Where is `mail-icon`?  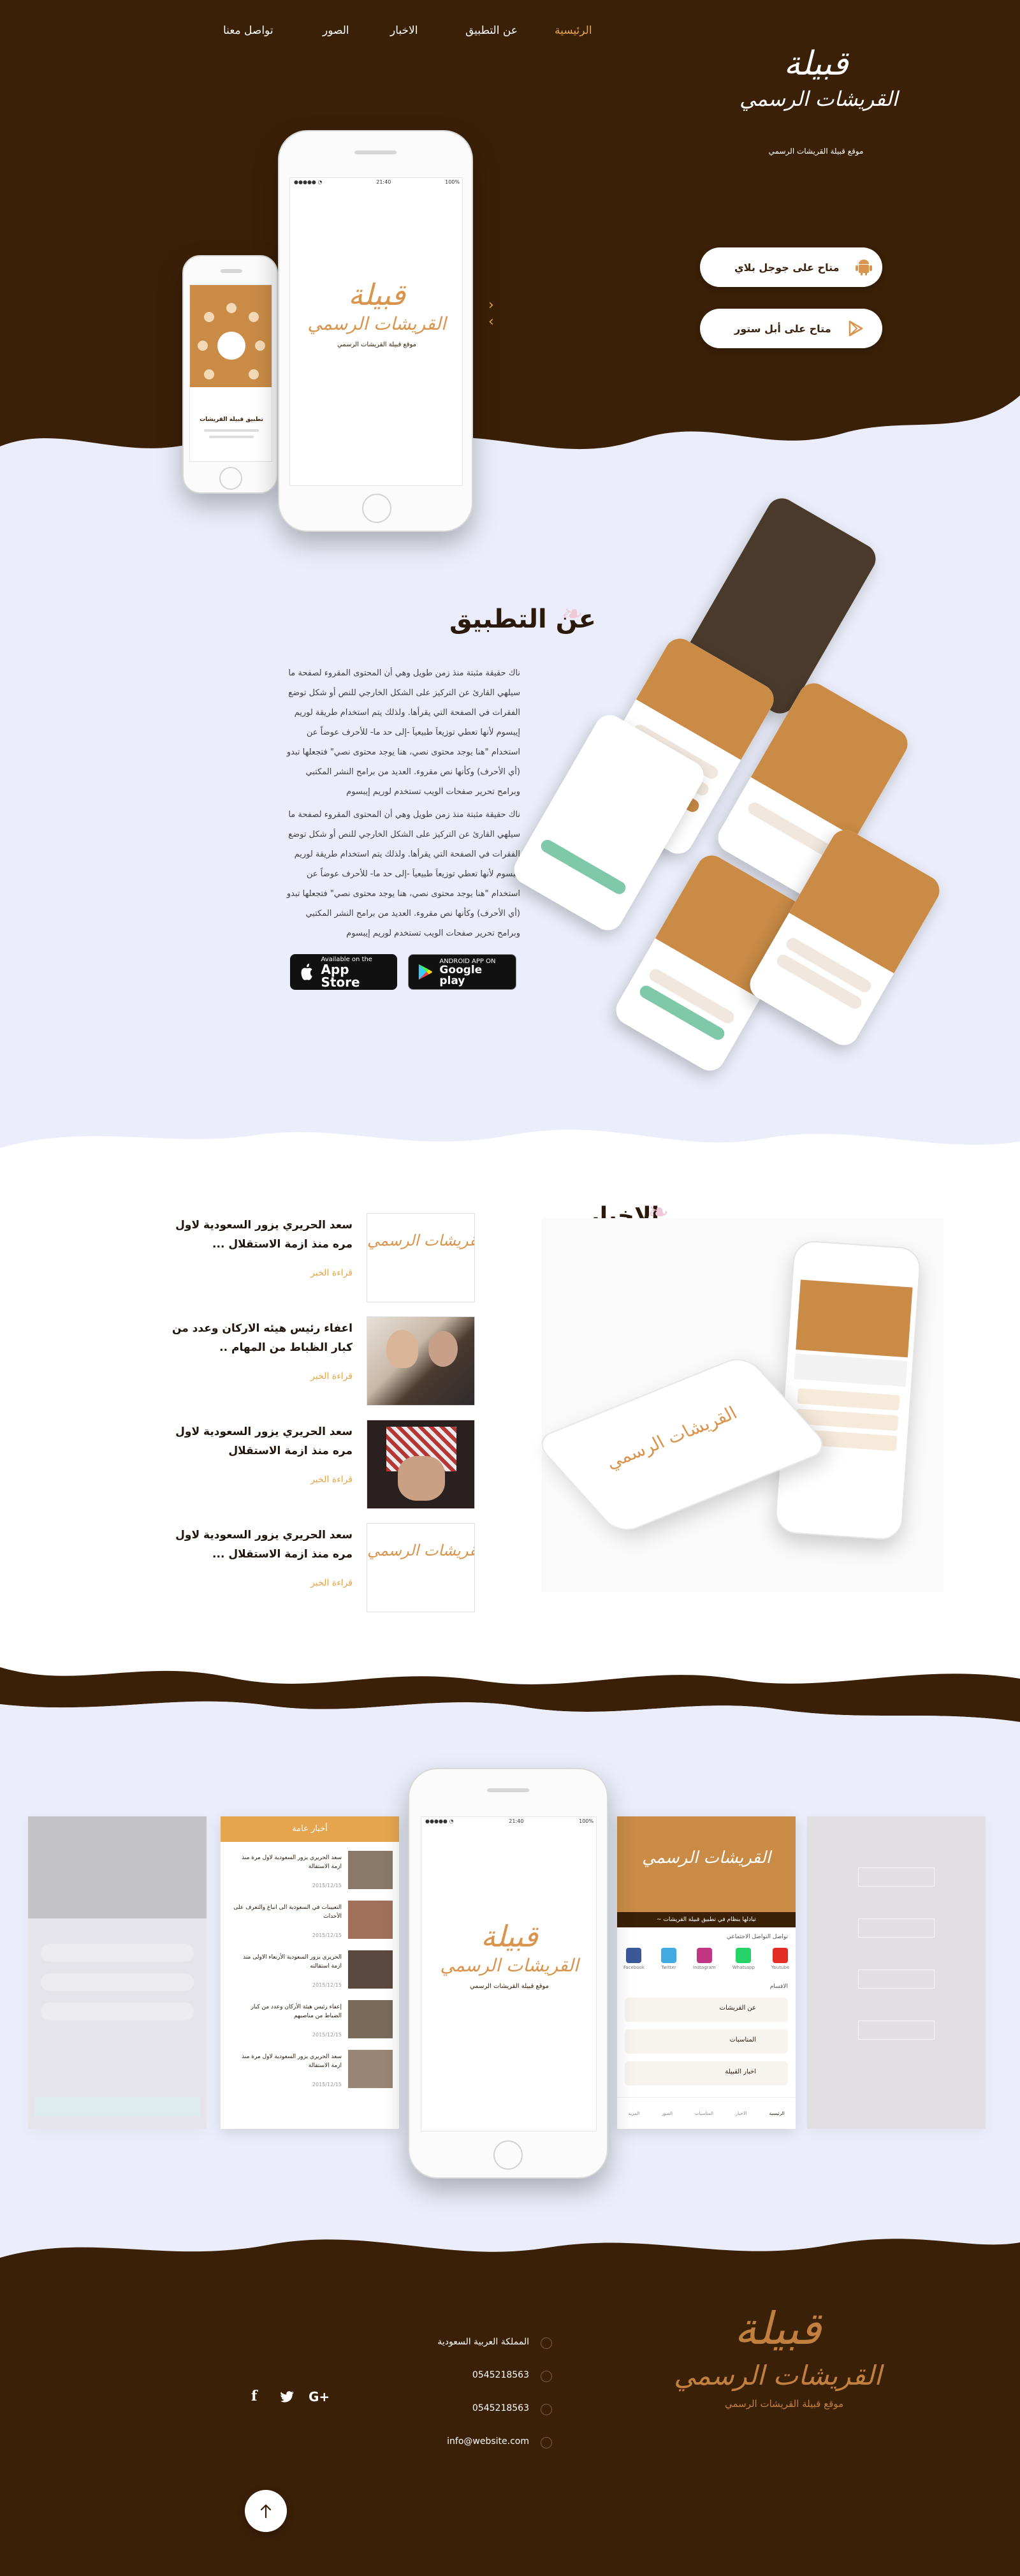 mail-icon is located at coordinates (546, 2442).